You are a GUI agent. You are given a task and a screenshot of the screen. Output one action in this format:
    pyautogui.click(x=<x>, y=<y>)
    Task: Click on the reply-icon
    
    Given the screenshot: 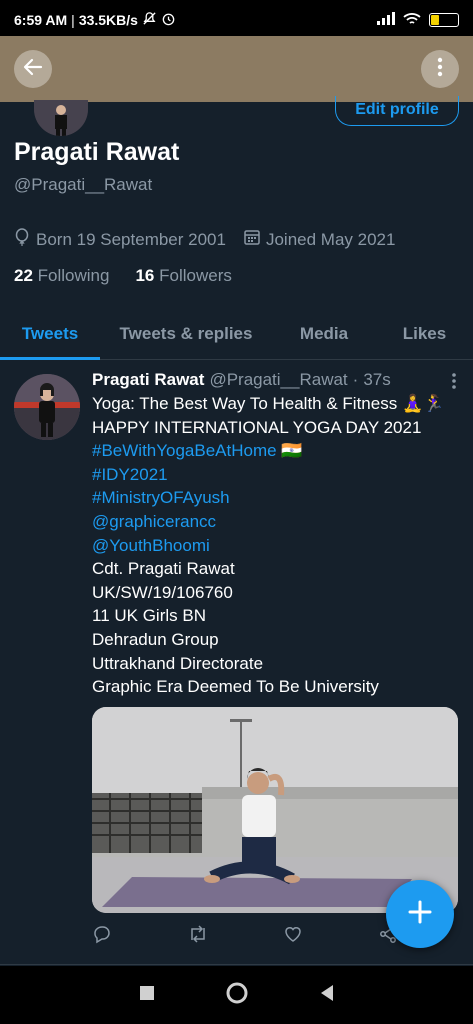 What is the action you would take?
    pyautogui.click(x=102, y=937)
    